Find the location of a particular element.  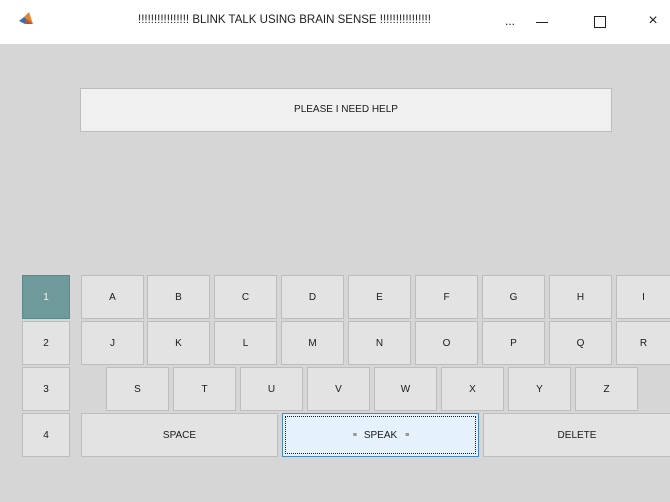

speak-mark-left: ≡ is located at coordinates (354, 435).